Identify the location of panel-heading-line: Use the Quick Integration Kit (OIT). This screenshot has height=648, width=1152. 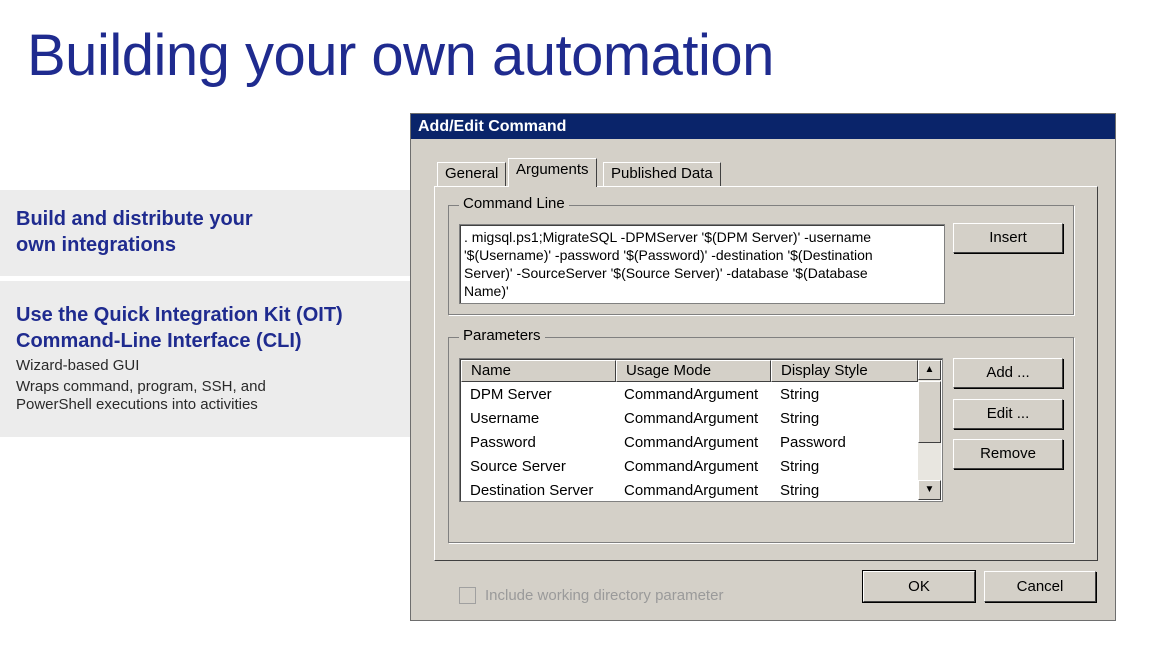
(179, 315).